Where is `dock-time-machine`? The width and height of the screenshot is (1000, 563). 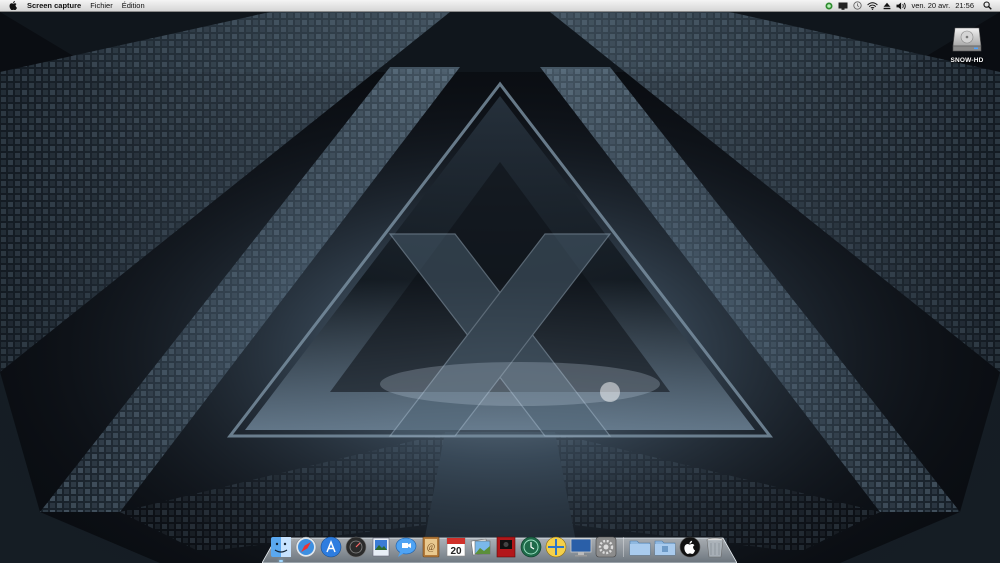
dock-time-machine is located at coordinates (531, 547).